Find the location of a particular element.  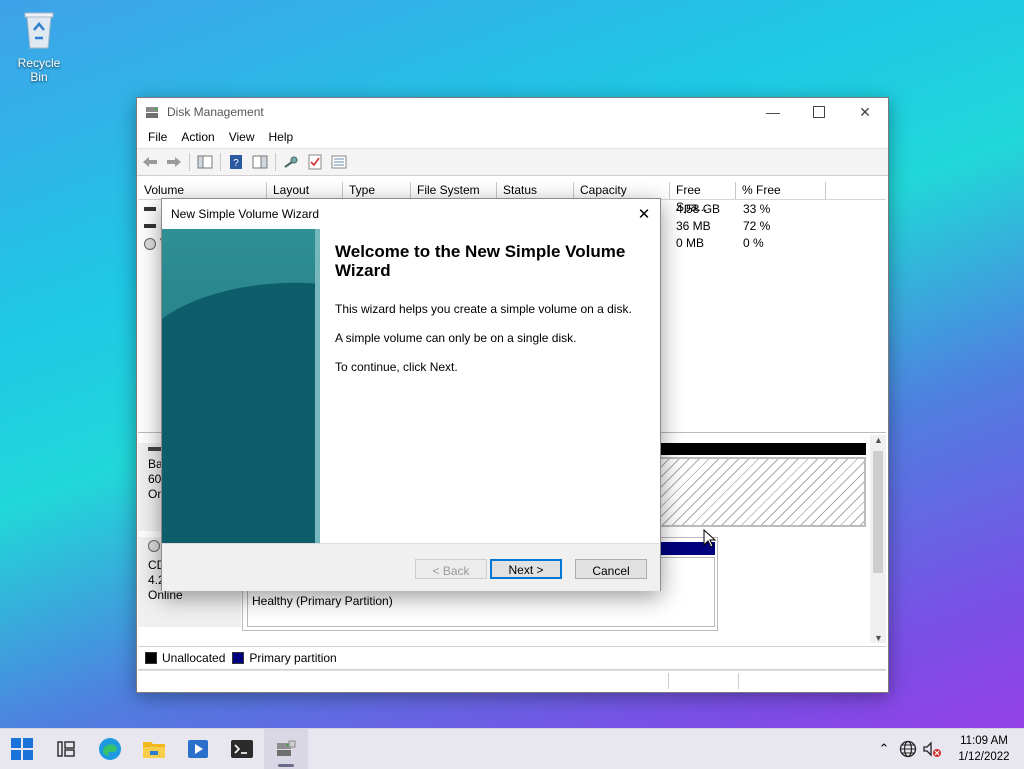

percent-free-cell: 0 % is located at coordinates (753, 243).